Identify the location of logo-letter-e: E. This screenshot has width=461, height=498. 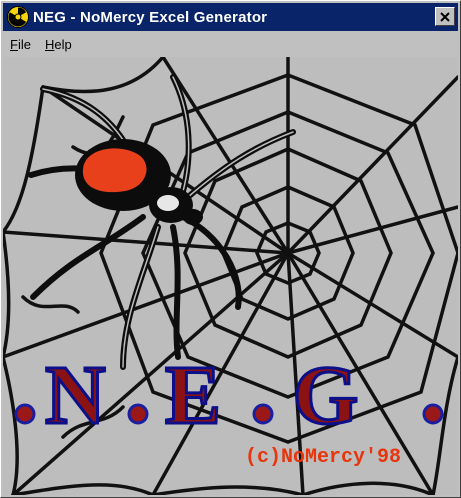
(193, 395).